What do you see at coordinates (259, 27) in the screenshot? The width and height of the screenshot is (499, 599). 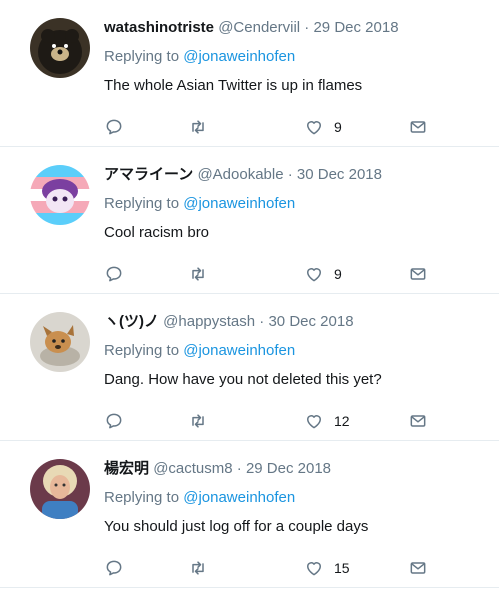 I see `user-handle: @Cenderviil` at bounding box center [259, 27].